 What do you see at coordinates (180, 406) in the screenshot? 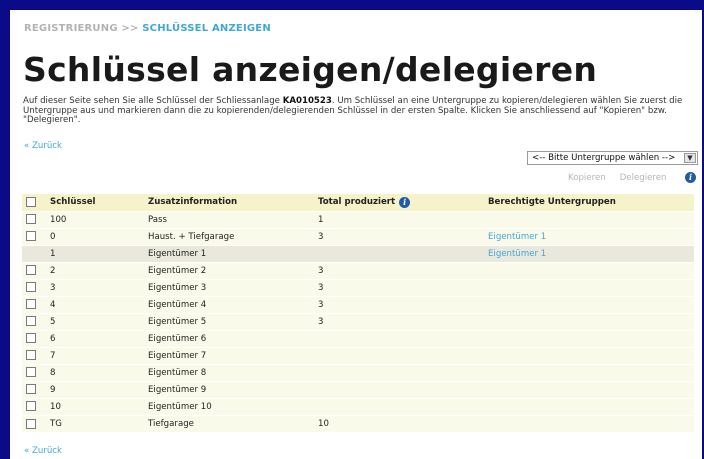
I see `cell-info: Eigentümer 10` at bounding box center [180, 406].